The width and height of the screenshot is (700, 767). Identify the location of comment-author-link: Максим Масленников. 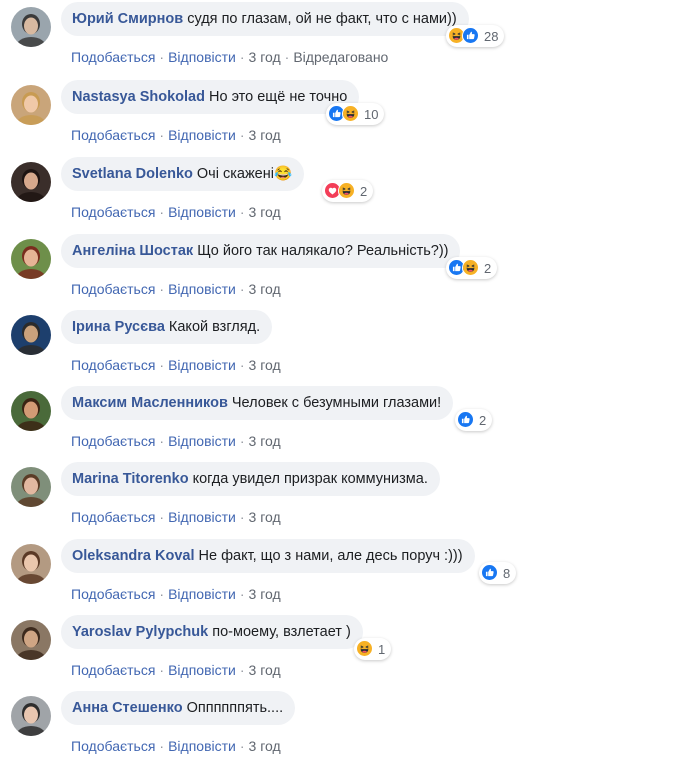
(150, 403).